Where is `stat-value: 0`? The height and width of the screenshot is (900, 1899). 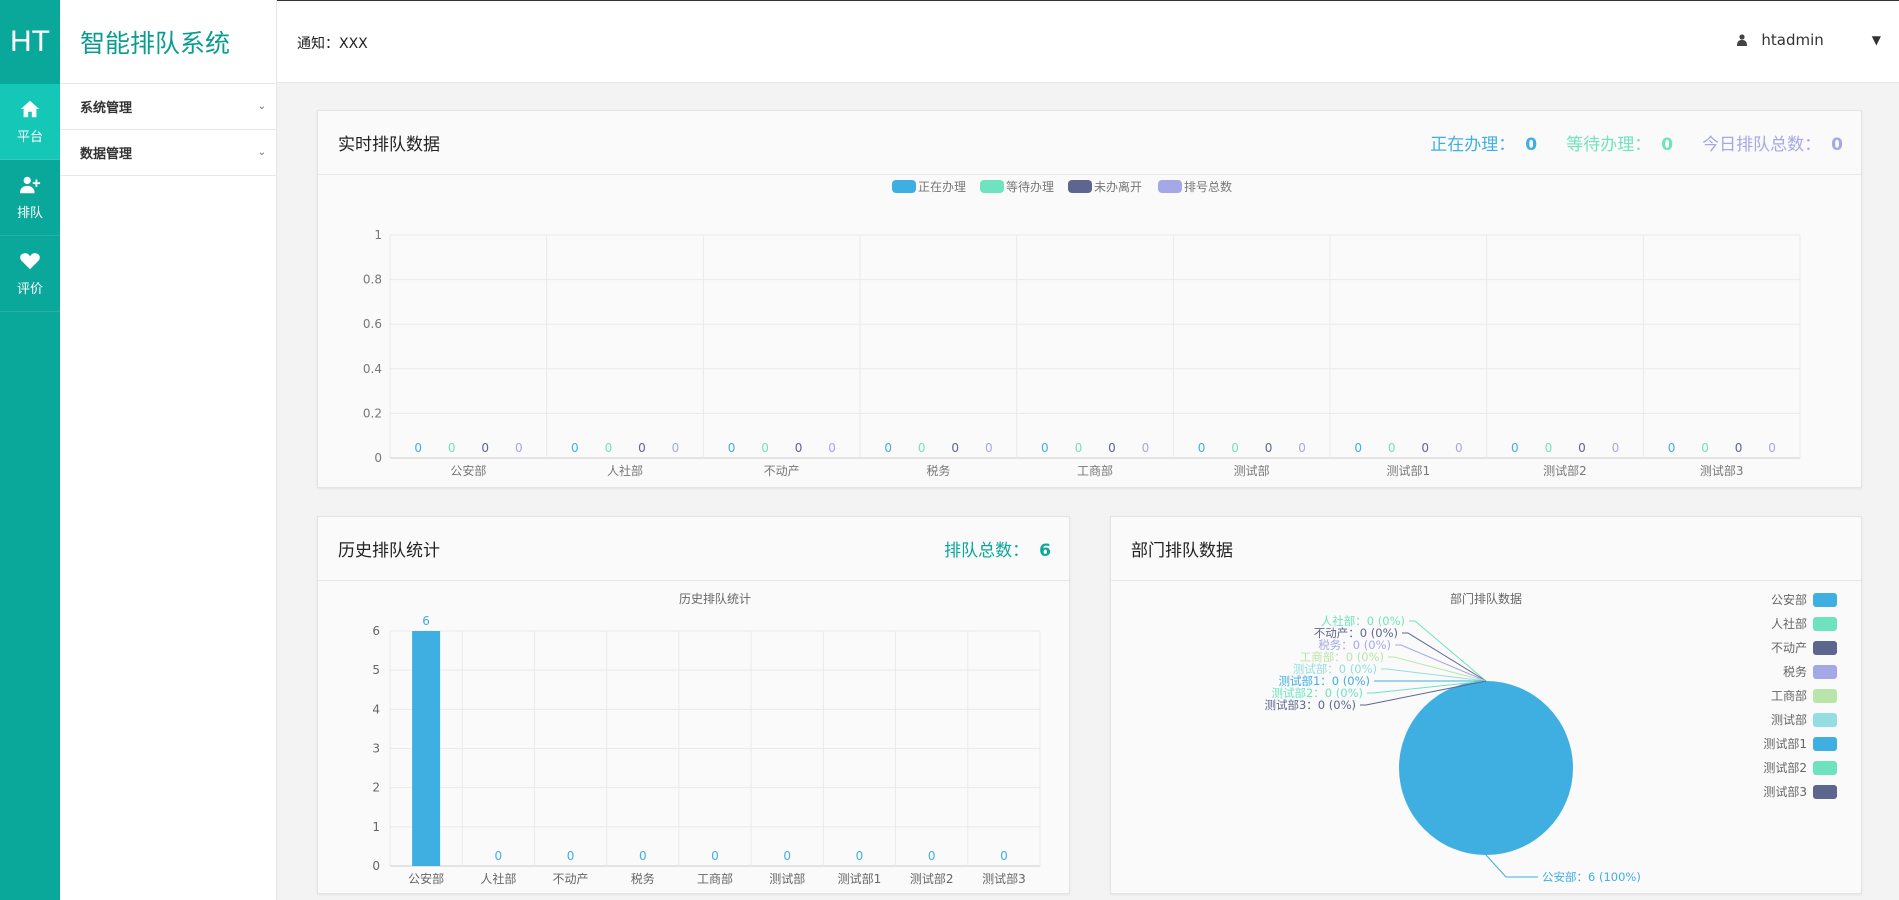 stat-value: 0 is located at coordinates (1667, 145).